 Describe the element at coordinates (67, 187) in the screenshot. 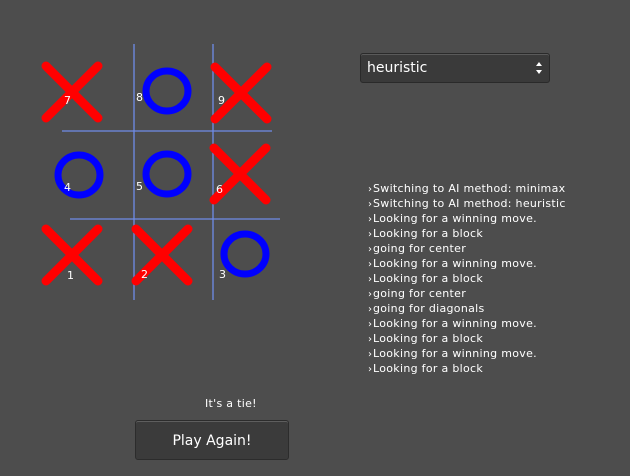

I see `cell-number-label: 4` at that location.